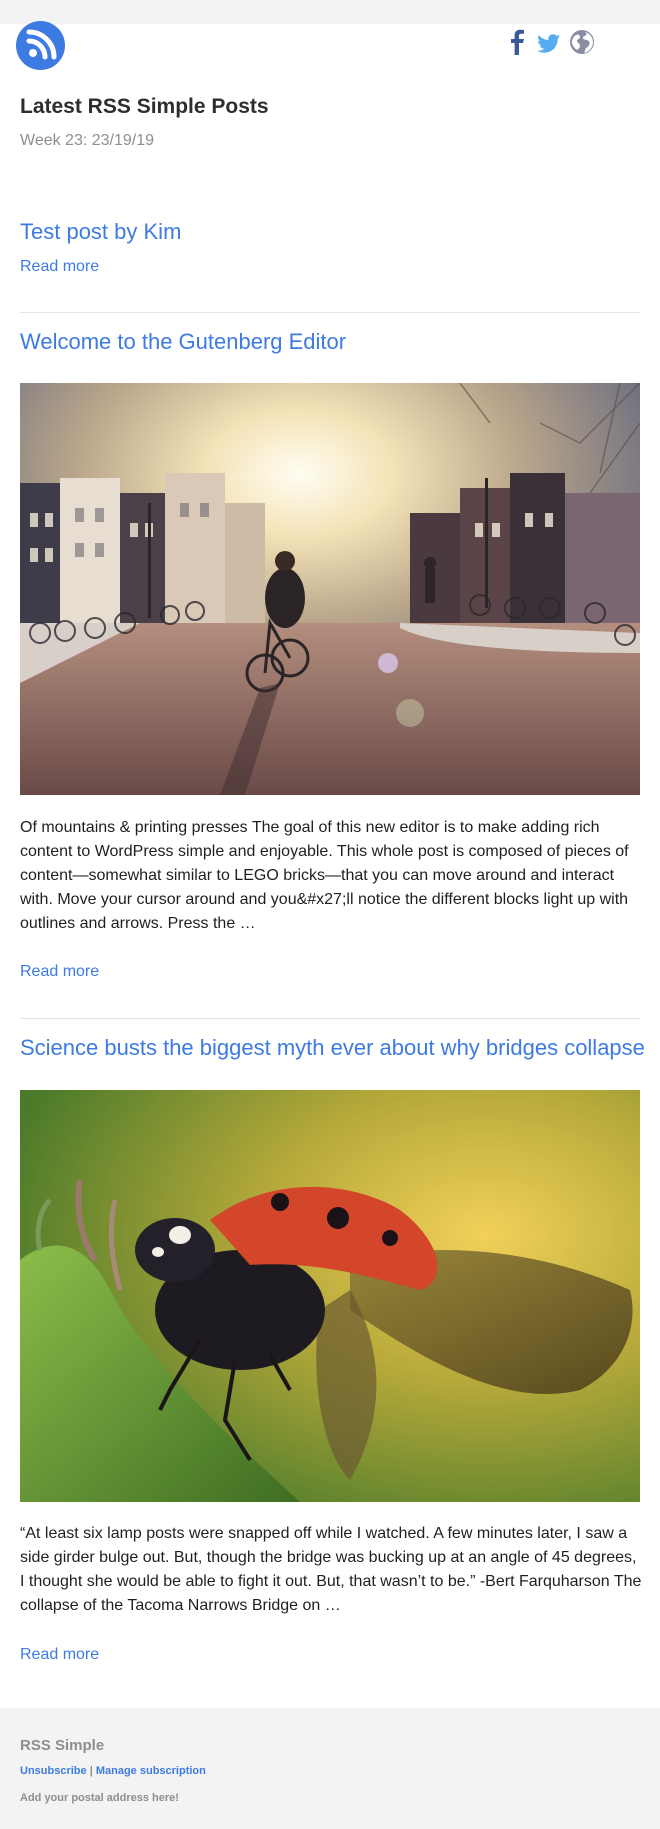  Describe the element at coordinates (53, 1771) in the screenshot. I see `unsubscribe-link: Unsubscribe` at that location.